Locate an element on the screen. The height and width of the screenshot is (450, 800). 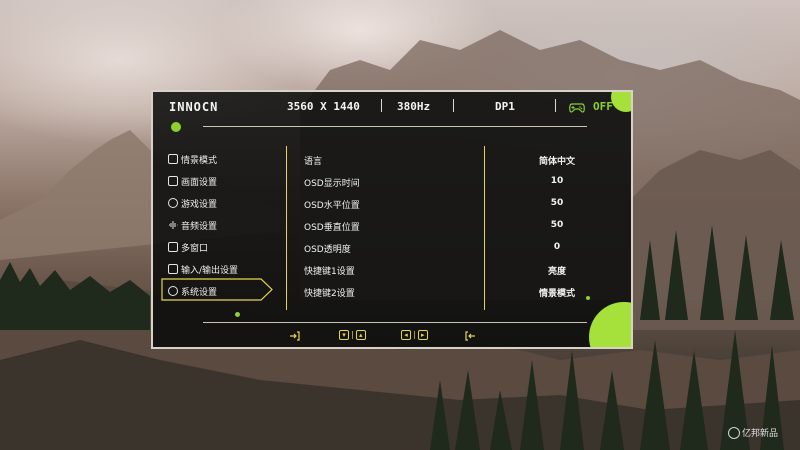
decor-bubble-top-left is located at coordinates (176, 127).